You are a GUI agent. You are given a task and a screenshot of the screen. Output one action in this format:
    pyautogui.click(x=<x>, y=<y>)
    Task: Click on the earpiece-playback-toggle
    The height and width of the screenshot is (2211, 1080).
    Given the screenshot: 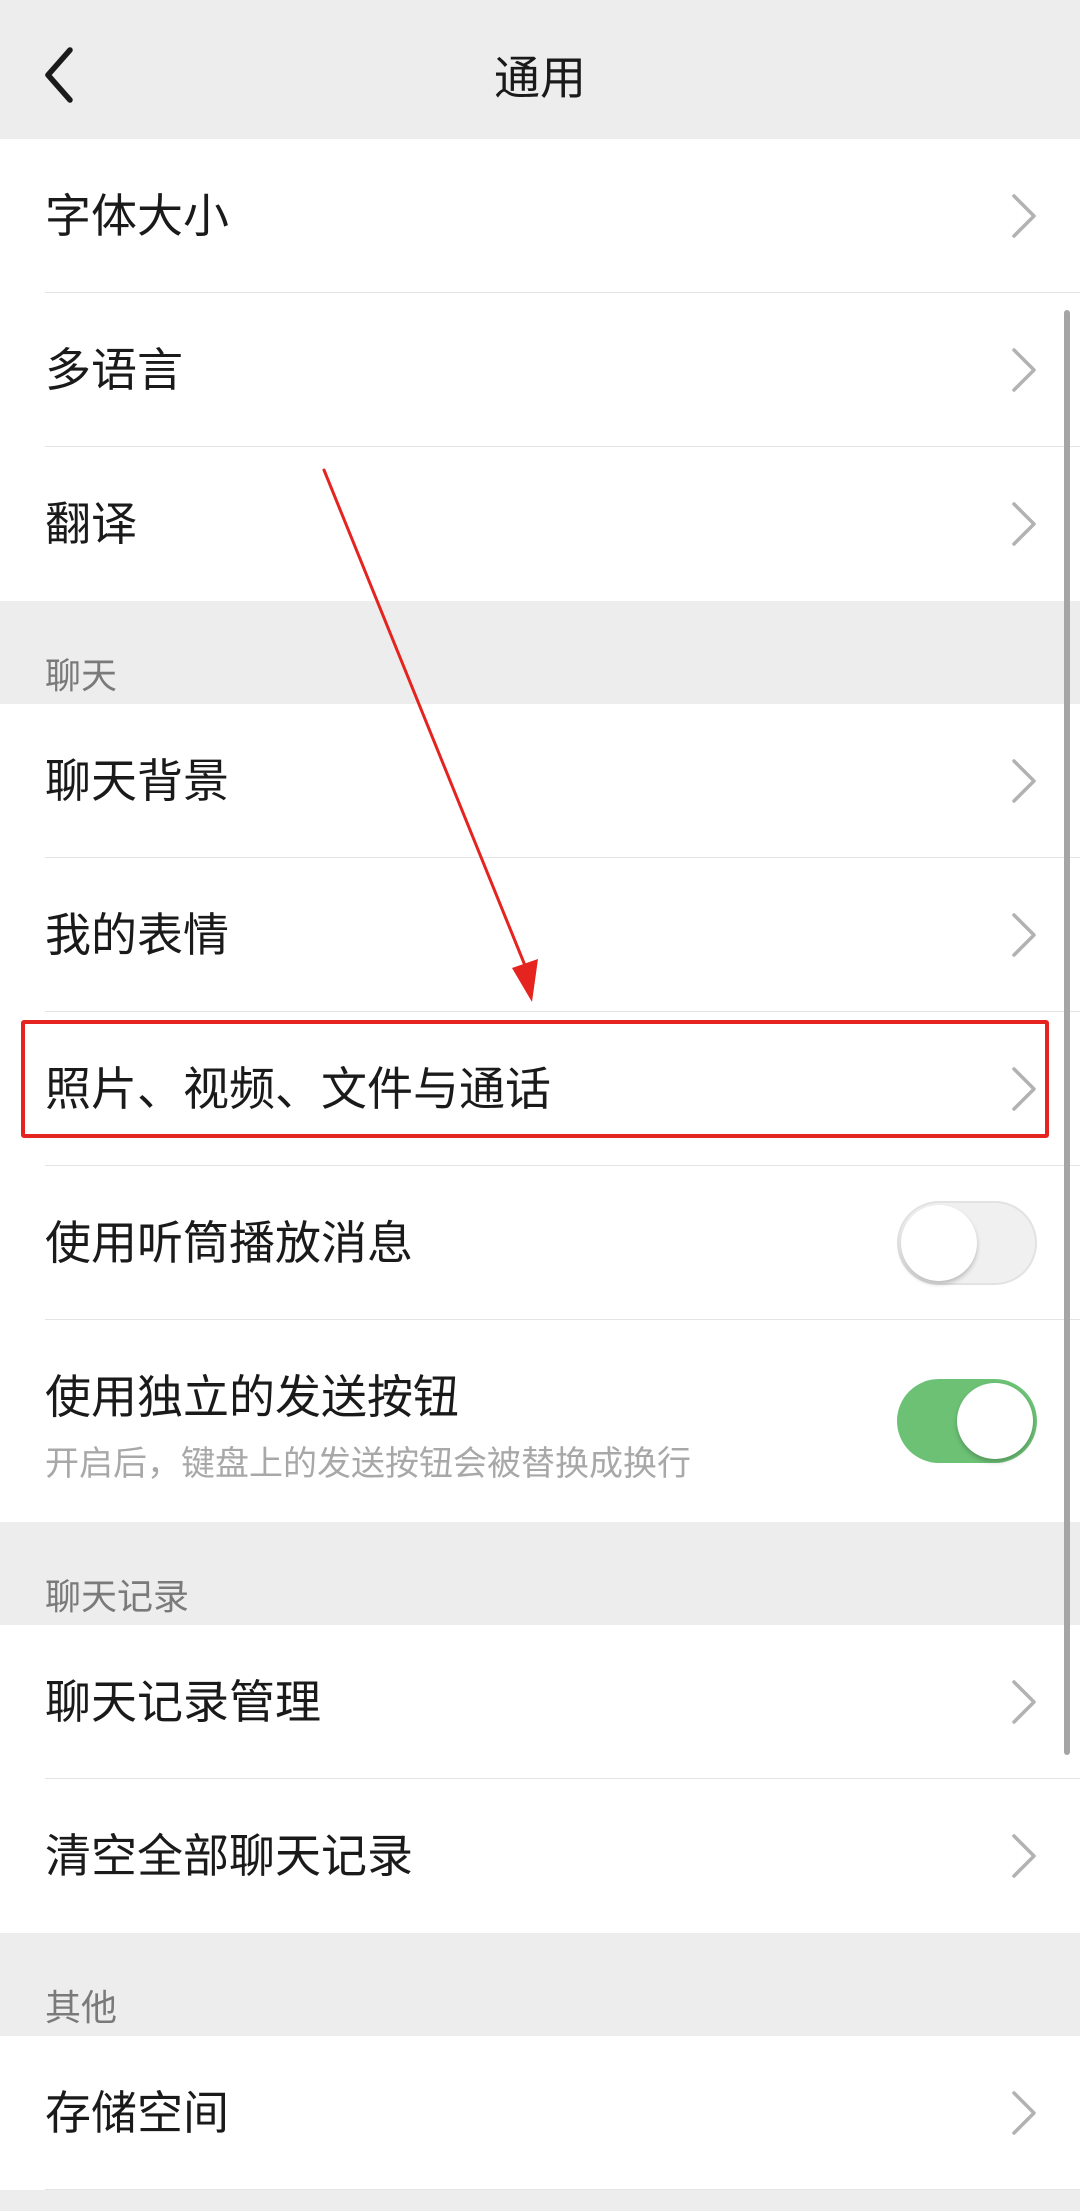 What is the action you would take?
    pyautogui.click(x=967, y=1243)
    